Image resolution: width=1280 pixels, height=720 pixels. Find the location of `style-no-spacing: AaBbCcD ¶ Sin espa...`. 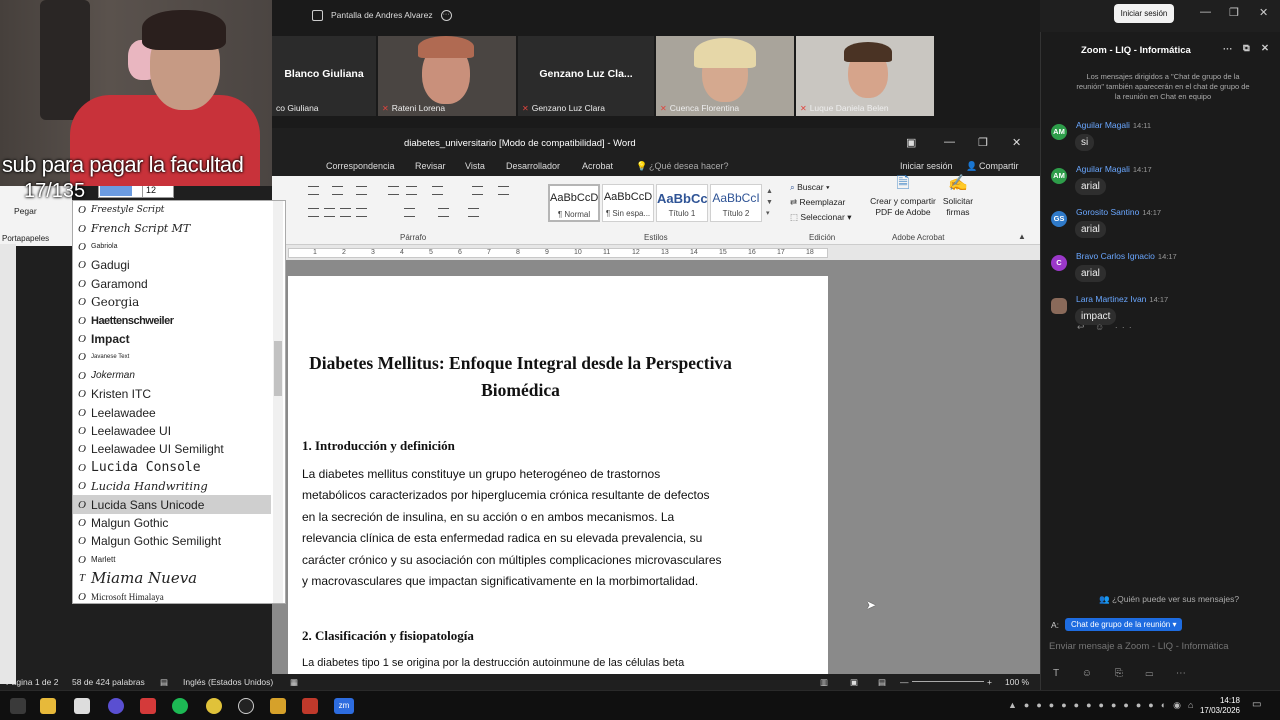

style-no-spacing: AaBbCcD ¶ Sin espa... is located at coordinates (628, 203).